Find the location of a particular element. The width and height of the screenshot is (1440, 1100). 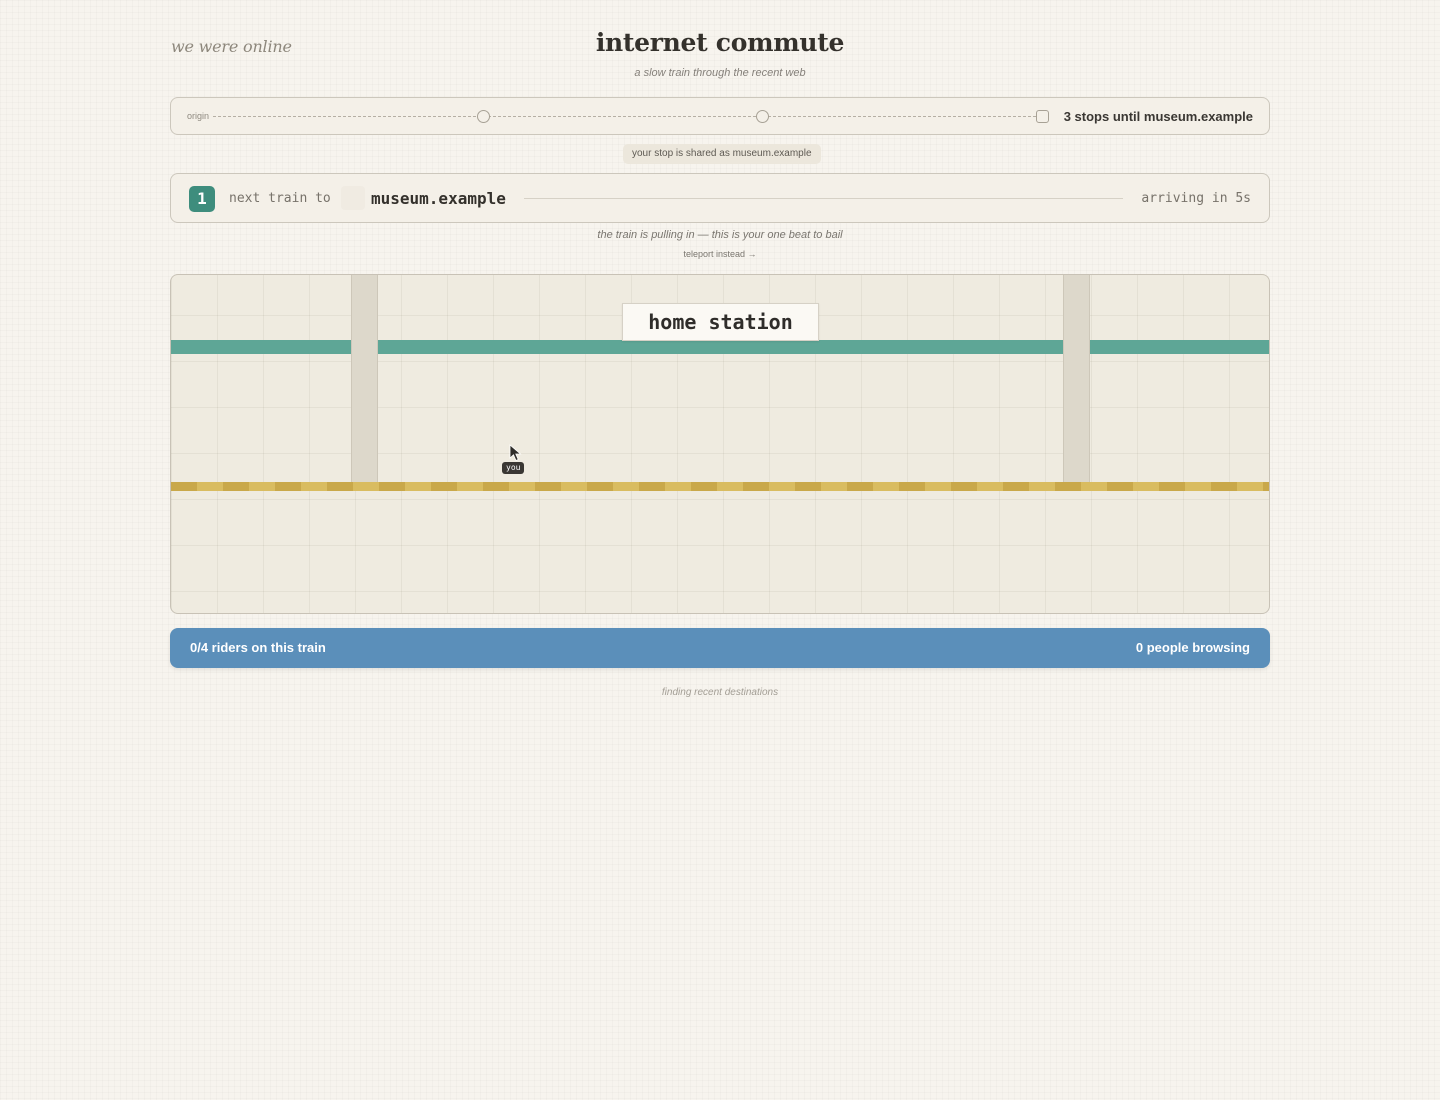

riders-count: 0/4 riders on this train is located at coordinates (258, 647).